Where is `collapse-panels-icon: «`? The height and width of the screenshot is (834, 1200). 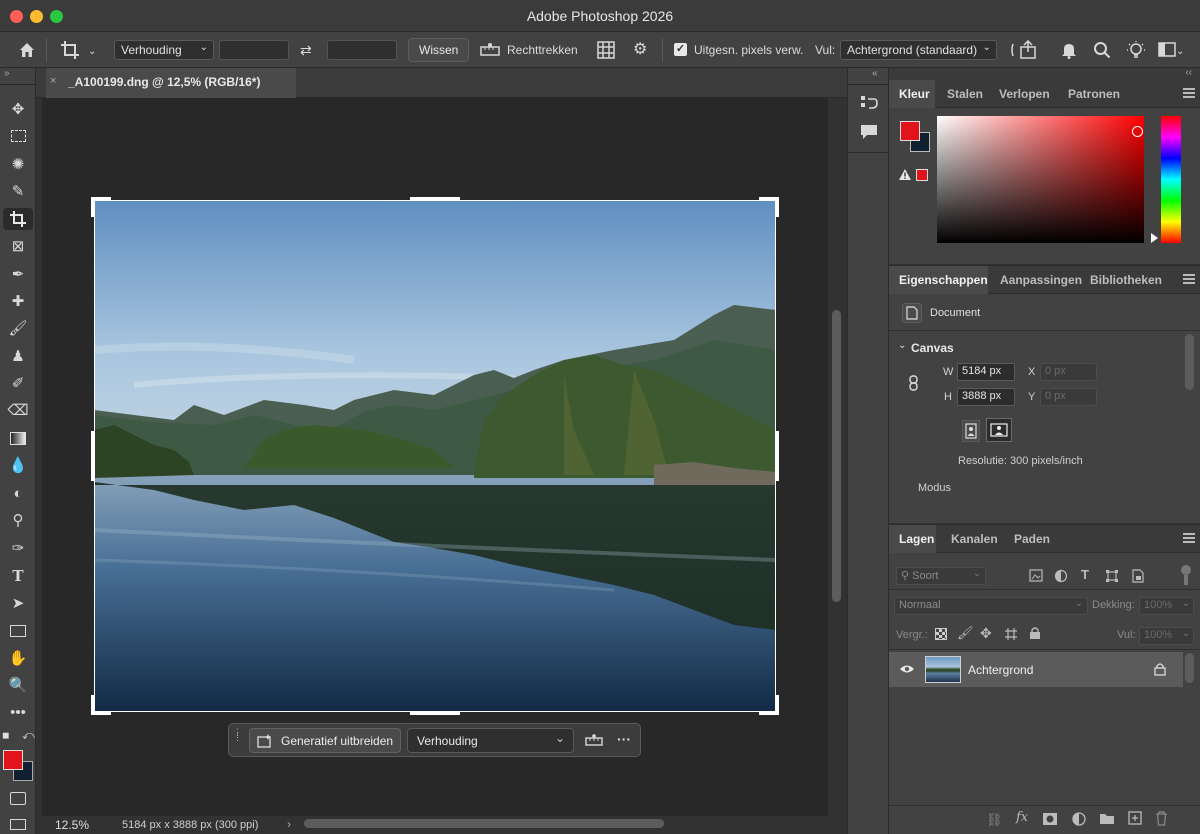
collapse-panels-icon: « is located at coordinates (875, 73).